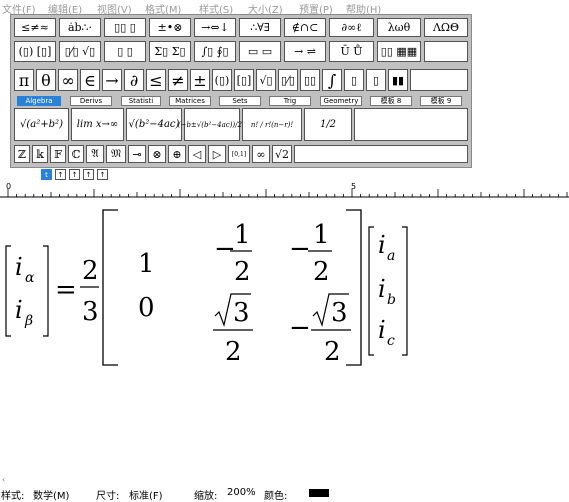  Describe the element at coordinates (19, 267) in the screenshot. I see `lhs-i-alpha: i` at that location.